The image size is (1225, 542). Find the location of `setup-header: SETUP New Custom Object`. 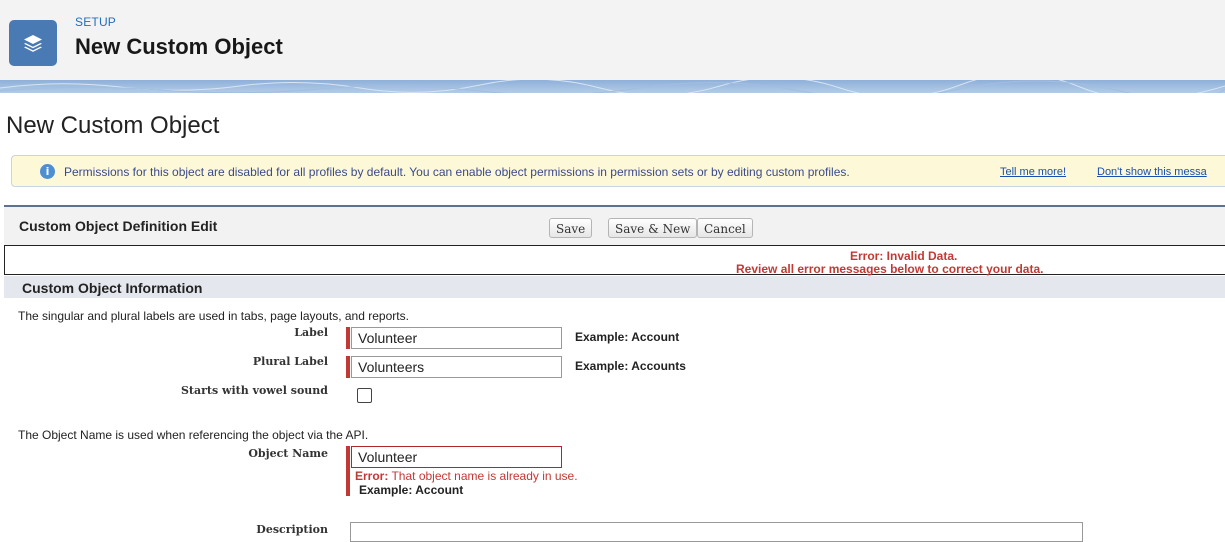

setup-header: SETUP New Custom Object is located at coordinates (612, 40).